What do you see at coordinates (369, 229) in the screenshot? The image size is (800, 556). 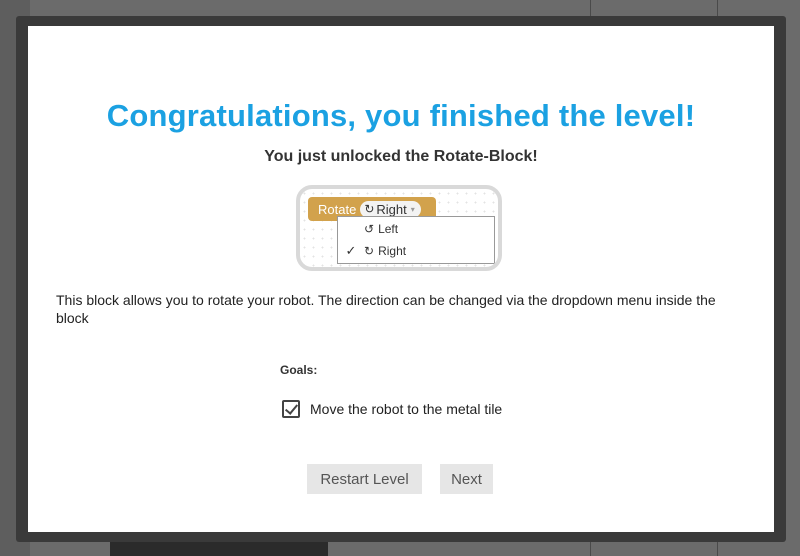 I see `rotate-left-icon: ↺` at bounding box center [369, 229].